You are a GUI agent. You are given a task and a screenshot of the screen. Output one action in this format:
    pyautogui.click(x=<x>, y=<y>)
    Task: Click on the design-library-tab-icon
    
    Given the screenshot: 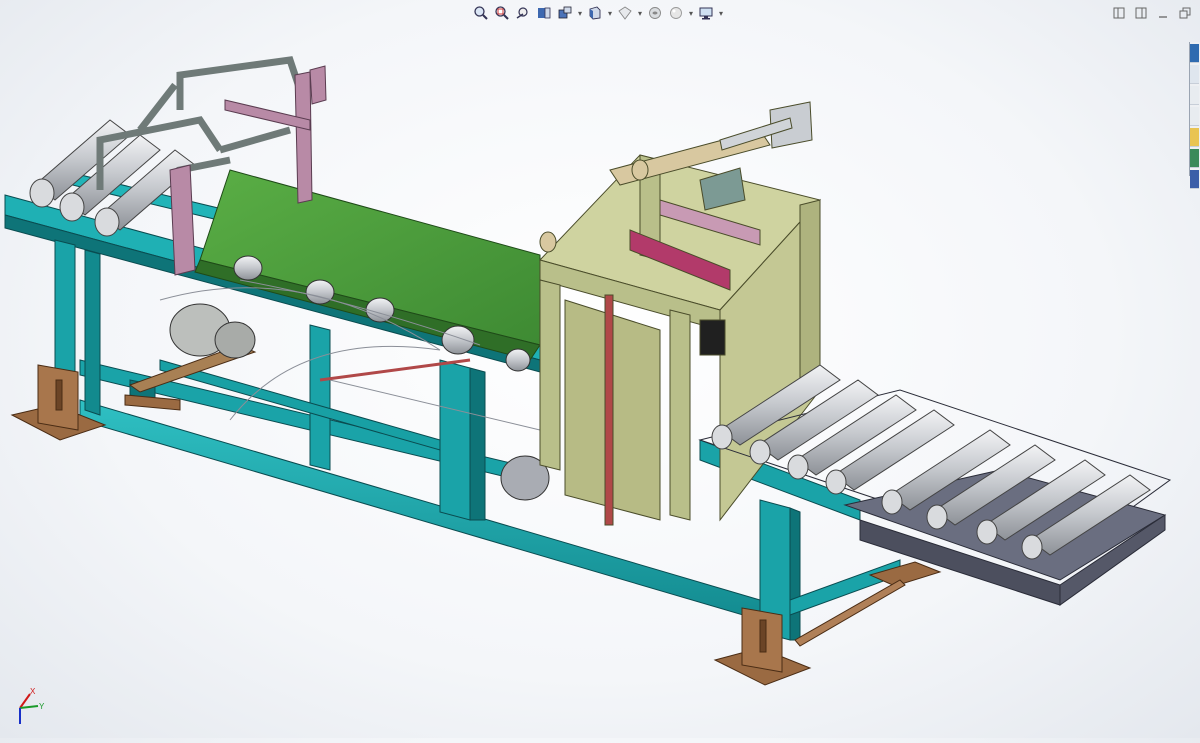 What is the action you would take?
    pyautogui.click(x=1194, y=95)
    